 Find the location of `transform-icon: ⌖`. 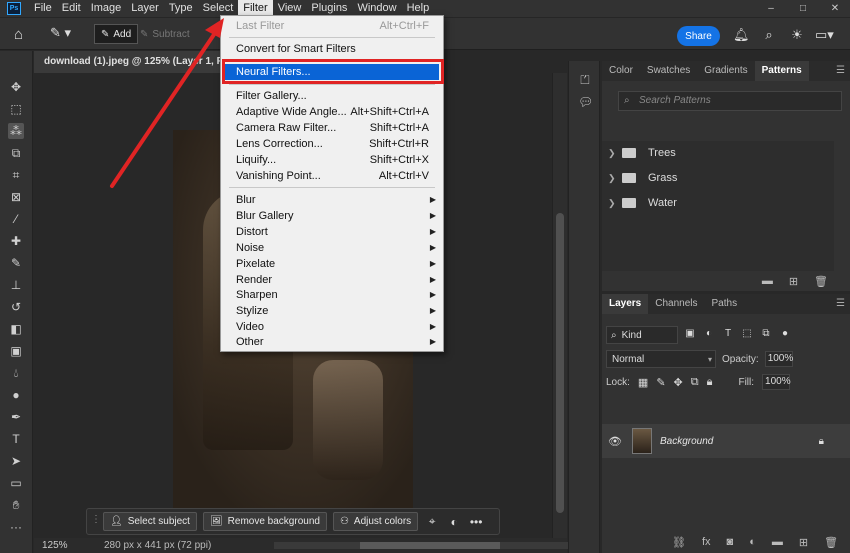

transform-icon: ⌖ is located at coordinates (432, 521).